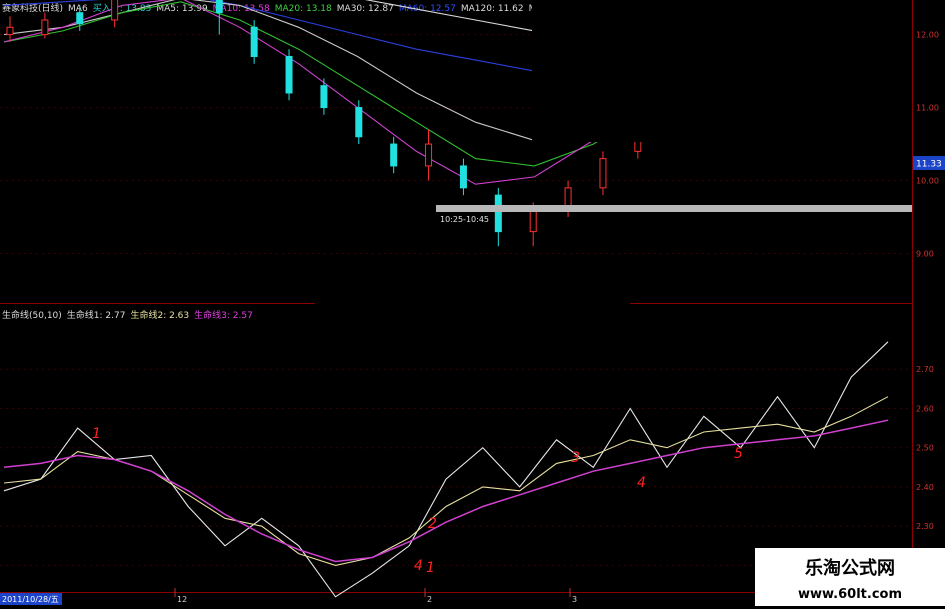  I want to click on indicator-tick: 2.50, so click(925, 448).